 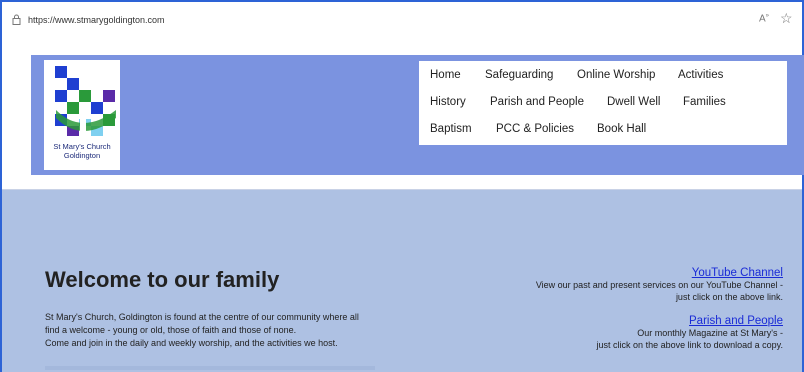 I want to click on parish-and-people-link: Parish and People, so click(x=627, y=321).